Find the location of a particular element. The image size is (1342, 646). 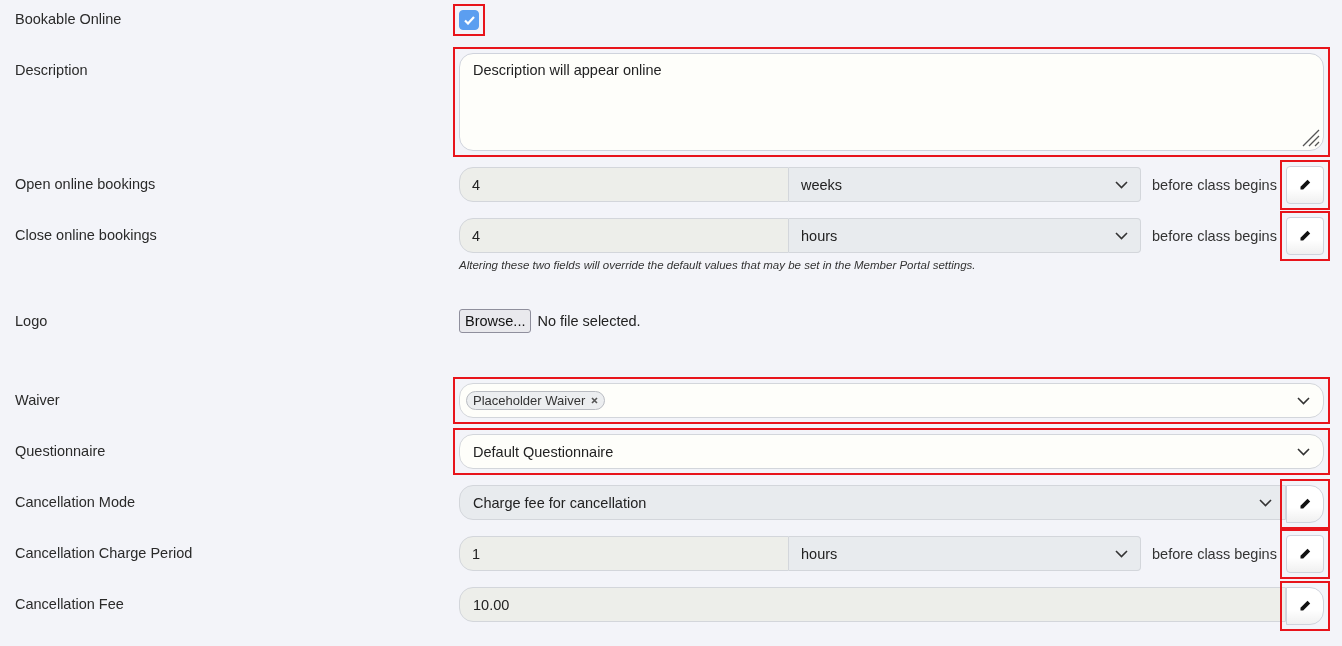

checkmark-icon is located at coordinates (469, 20).